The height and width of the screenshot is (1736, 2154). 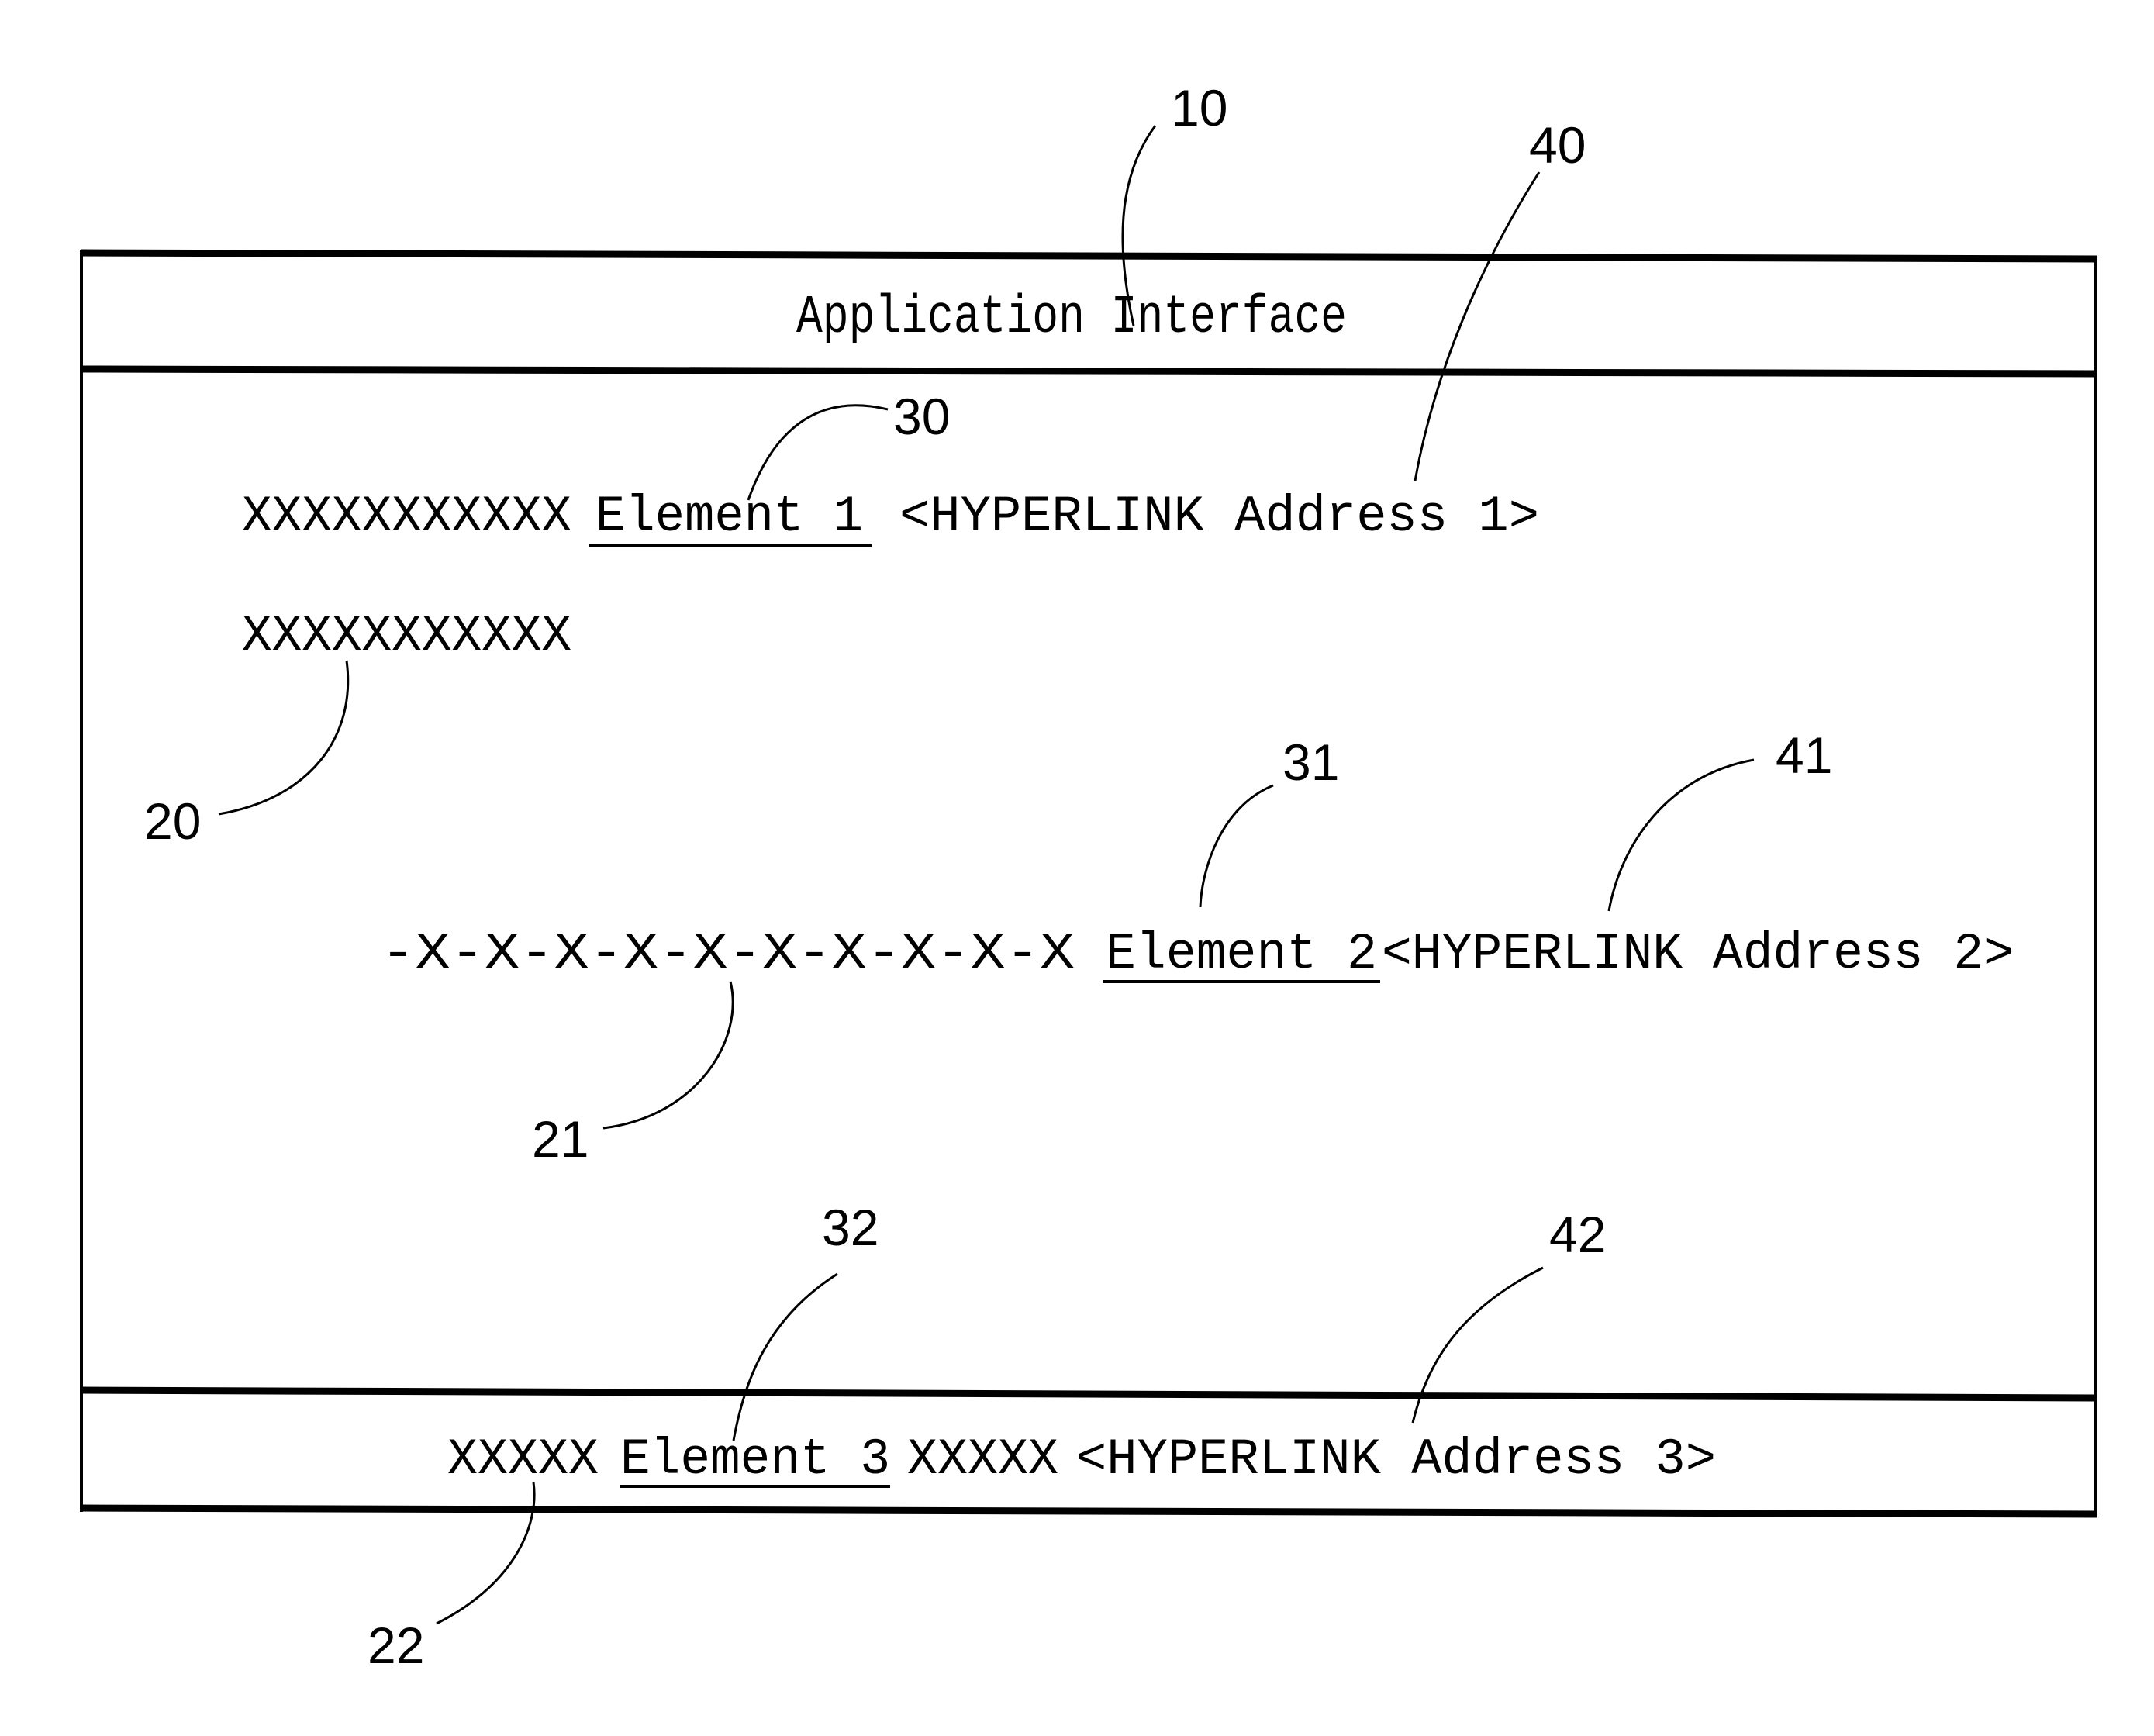 I want to click on hyperlink-1: <HYPERLINK Address 1>, so click(x=1219, y=517).